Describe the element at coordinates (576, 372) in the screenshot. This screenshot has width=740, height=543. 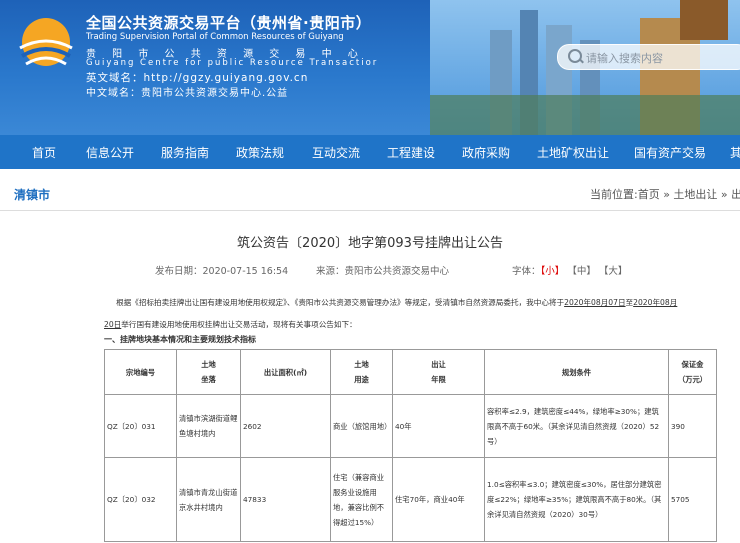
I see `col-header-planning: 规划条件` at that location.